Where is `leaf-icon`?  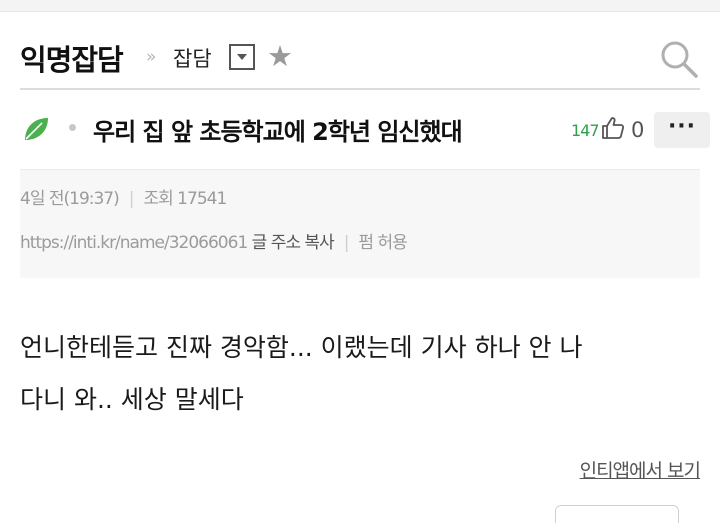
leaf-icon is located at coordinates (36, 129).